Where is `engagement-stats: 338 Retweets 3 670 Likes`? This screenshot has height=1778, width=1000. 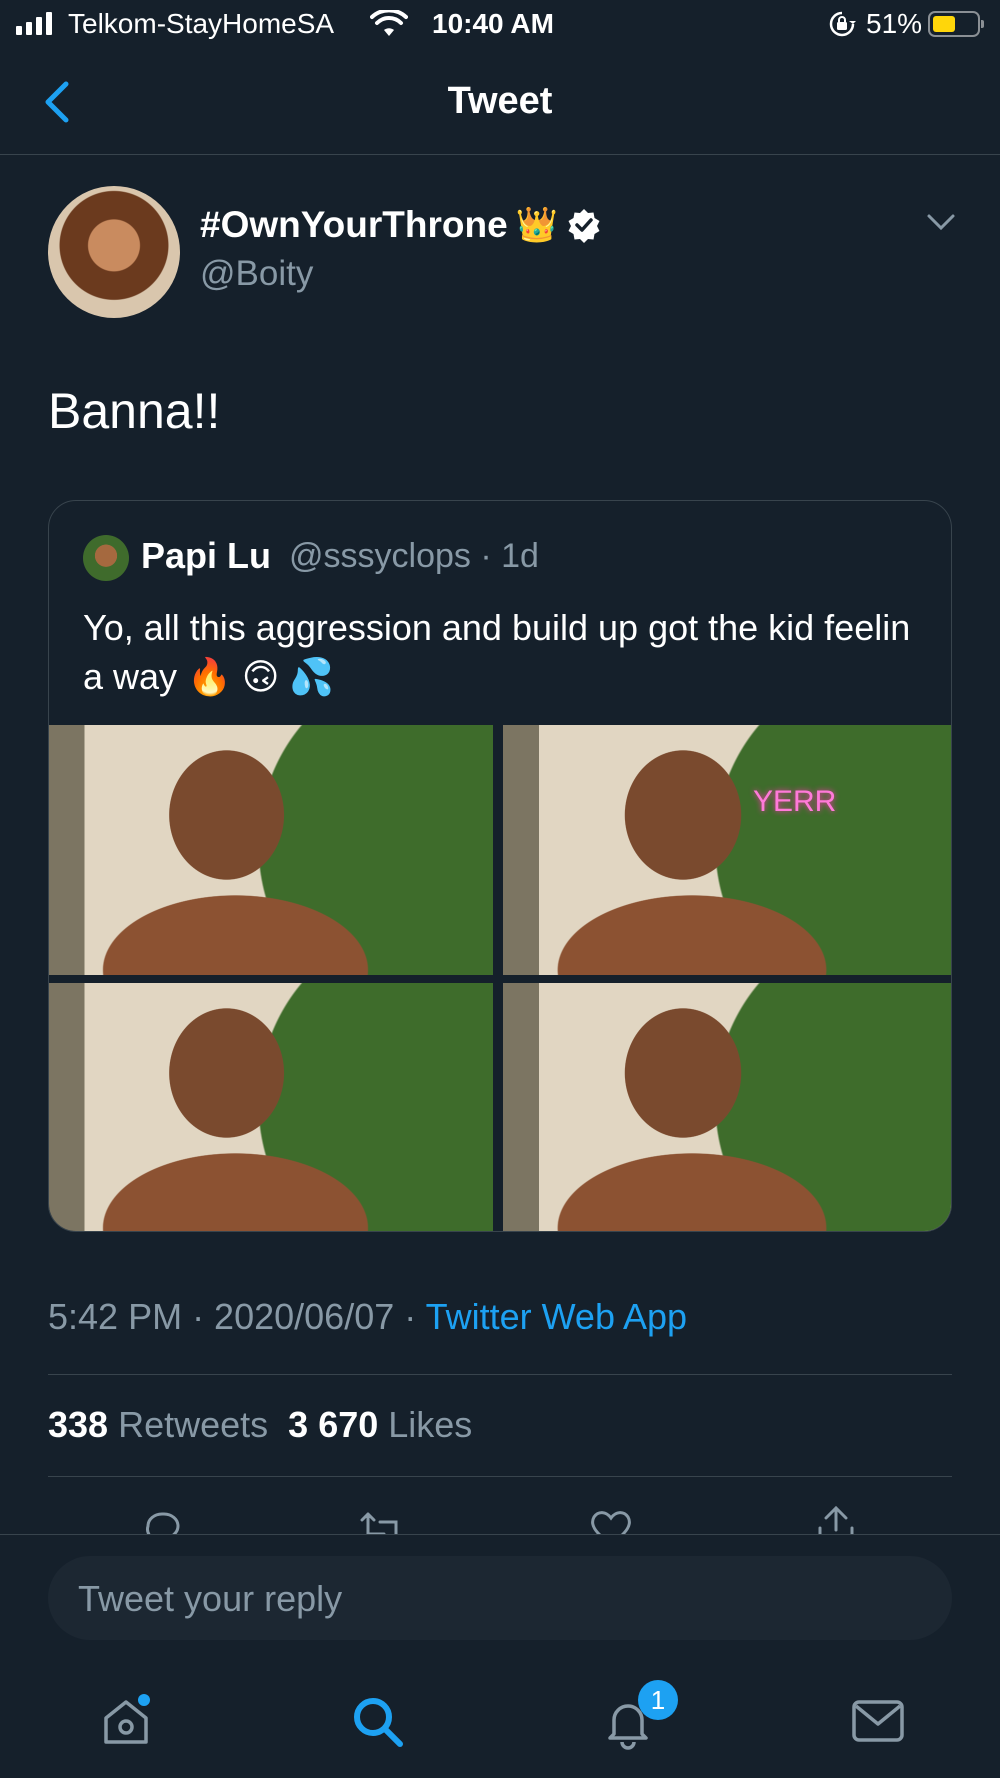 engagement-stats: 338 Retweets 3 670 Likes is located at coordinates (260, 1425).